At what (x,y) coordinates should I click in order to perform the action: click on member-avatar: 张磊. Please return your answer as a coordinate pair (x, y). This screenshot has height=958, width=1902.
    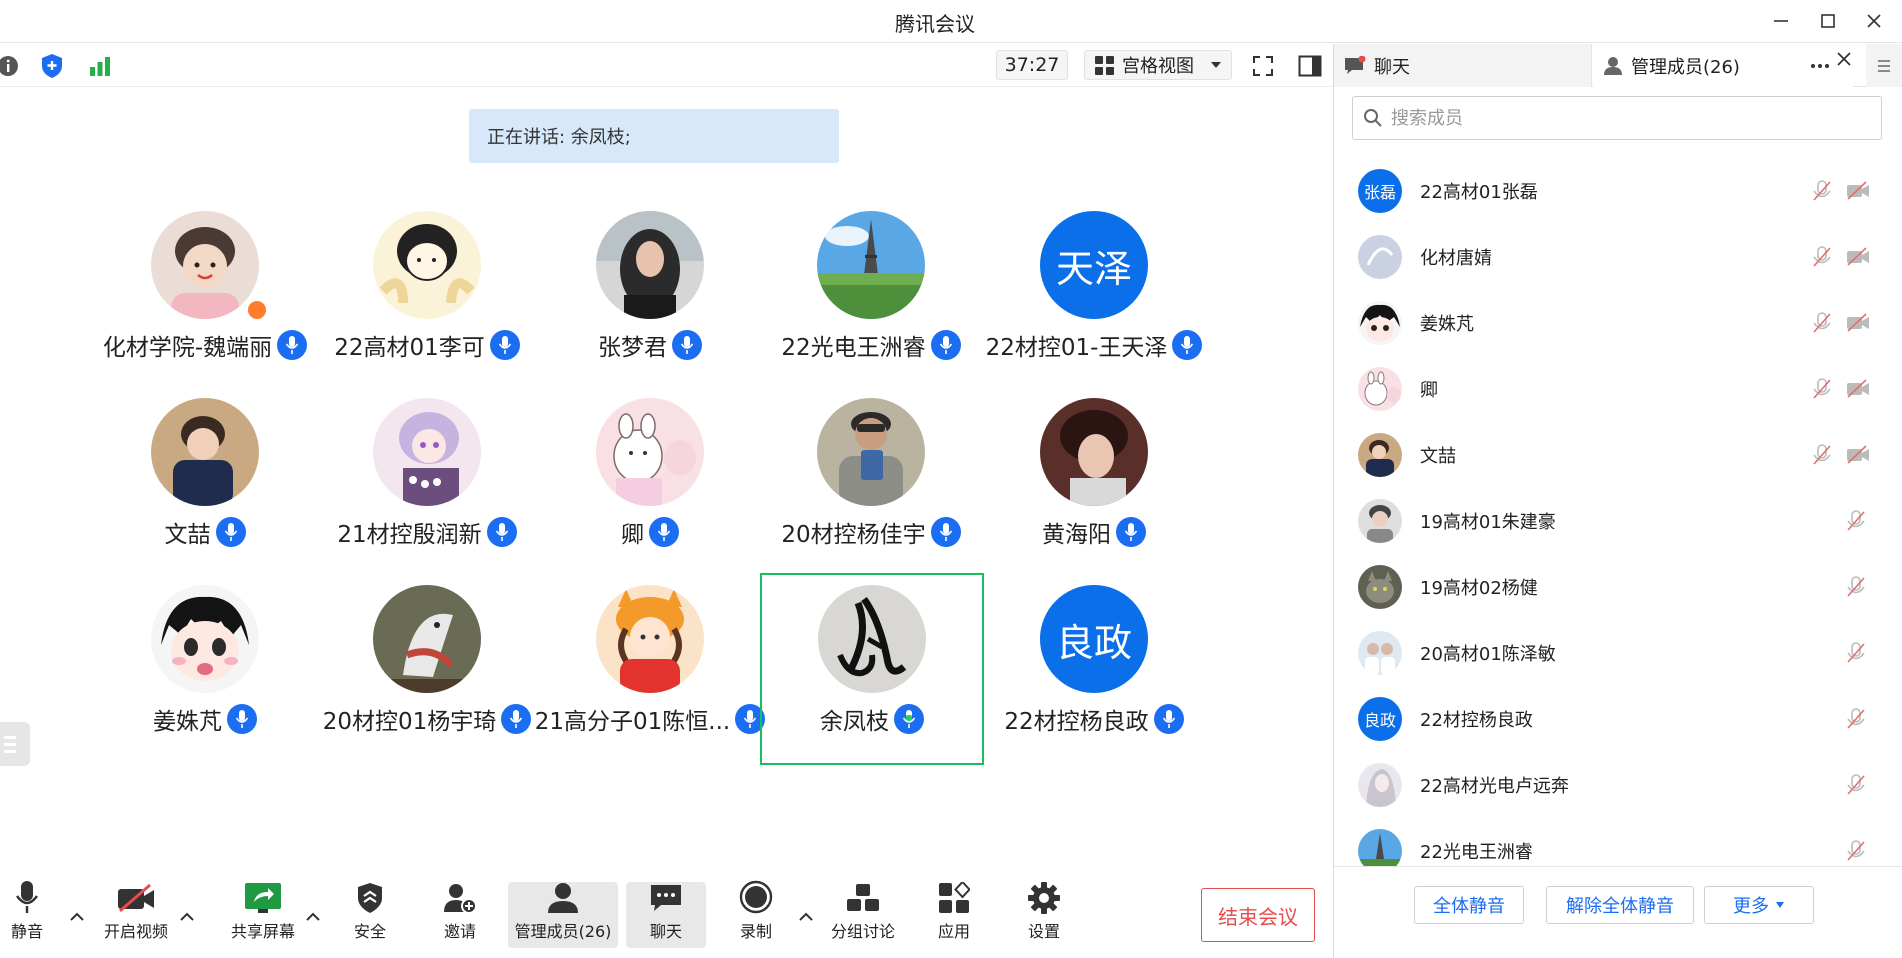
    Looking at the image, I should click on (1380, 191).